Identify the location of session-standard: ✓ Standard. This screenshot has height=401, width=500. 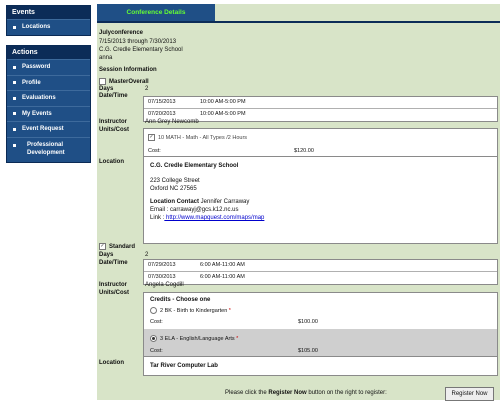
(117, 246).